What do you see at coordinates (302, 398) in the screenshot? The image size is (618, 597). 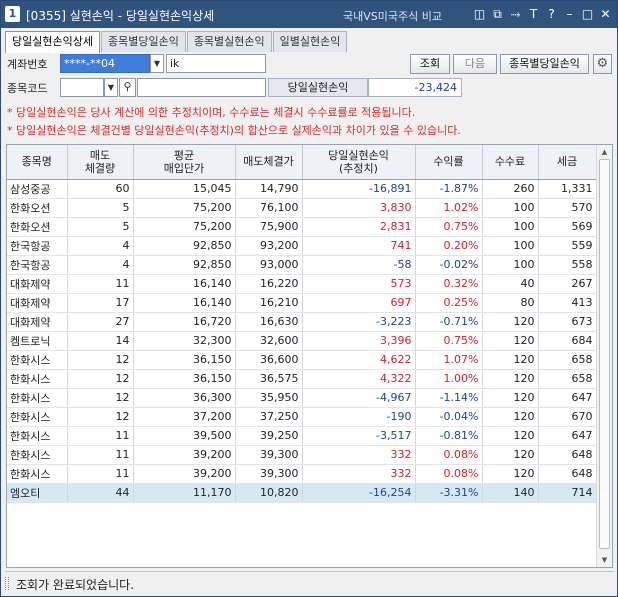 I see `table-row: 한화시스 12 36,300 35,950 -4,967 -1.14% 120 647` at bounding box center [302, 398].